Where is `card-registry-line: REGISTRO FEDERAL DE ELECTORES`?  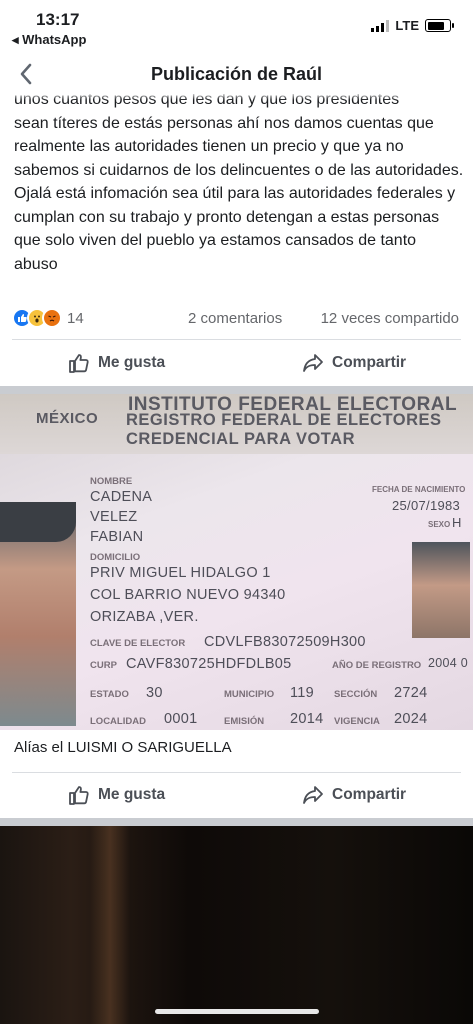
card-registry-line: REGISTRO FEDERAL DE ELECTORES is located at coordinates (284, 420).